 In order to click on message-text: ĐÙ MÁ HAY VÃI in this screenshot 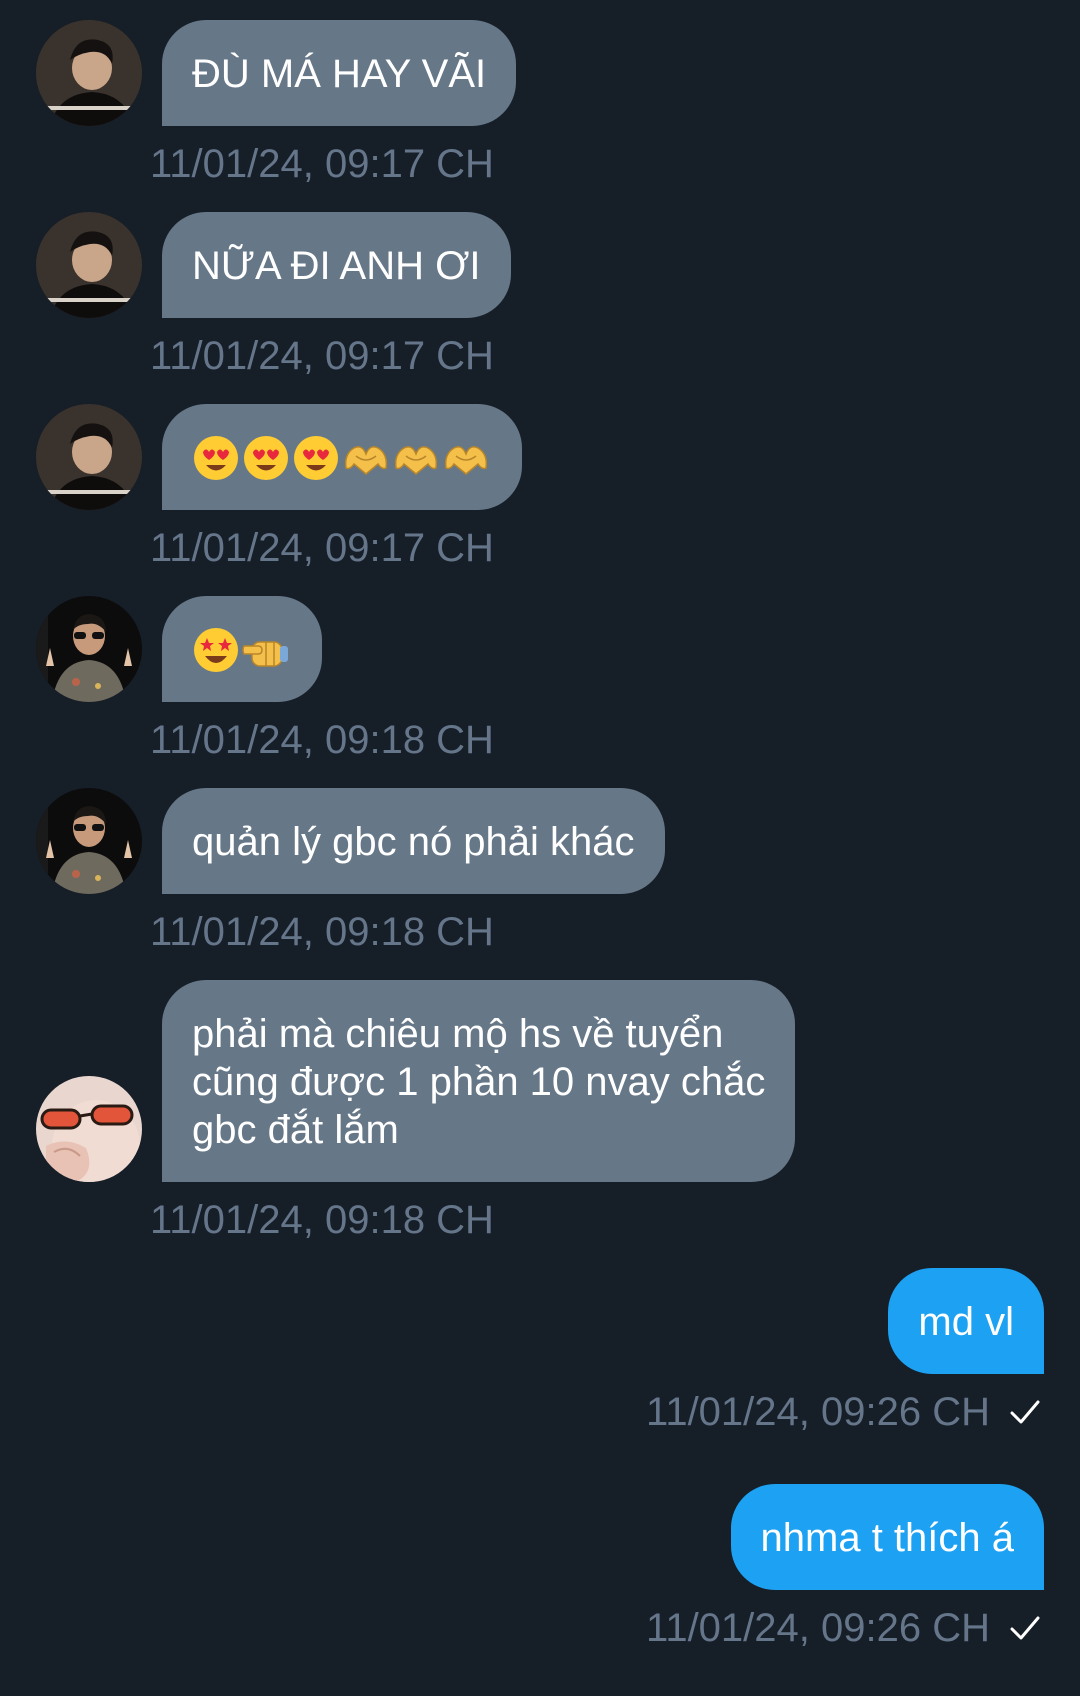, I will do `click(339, 74)`.